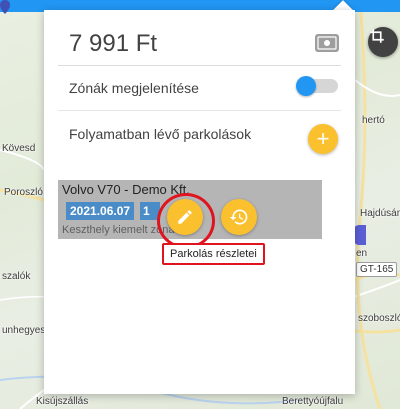  What do you see at coordinates (23, 192) in the screenshot?
I see `map-label: Poroszló` at bounding box center [23, 192].